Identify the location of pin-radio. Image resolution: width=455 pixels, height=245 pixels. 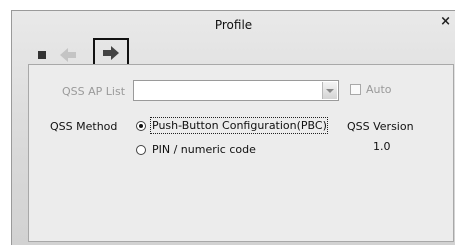
(141, 150).